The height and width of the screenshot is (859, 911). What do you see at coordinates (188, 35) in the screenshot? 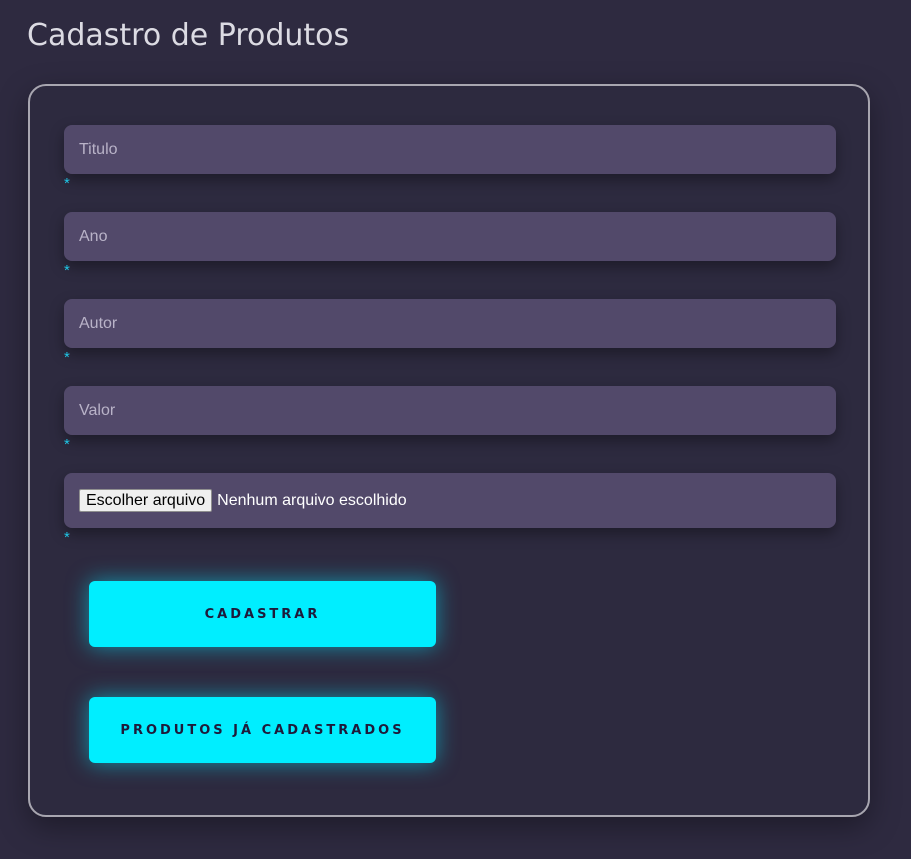
I see `page-title: Cadastro de Produtos` at bounding box center [188, 35].